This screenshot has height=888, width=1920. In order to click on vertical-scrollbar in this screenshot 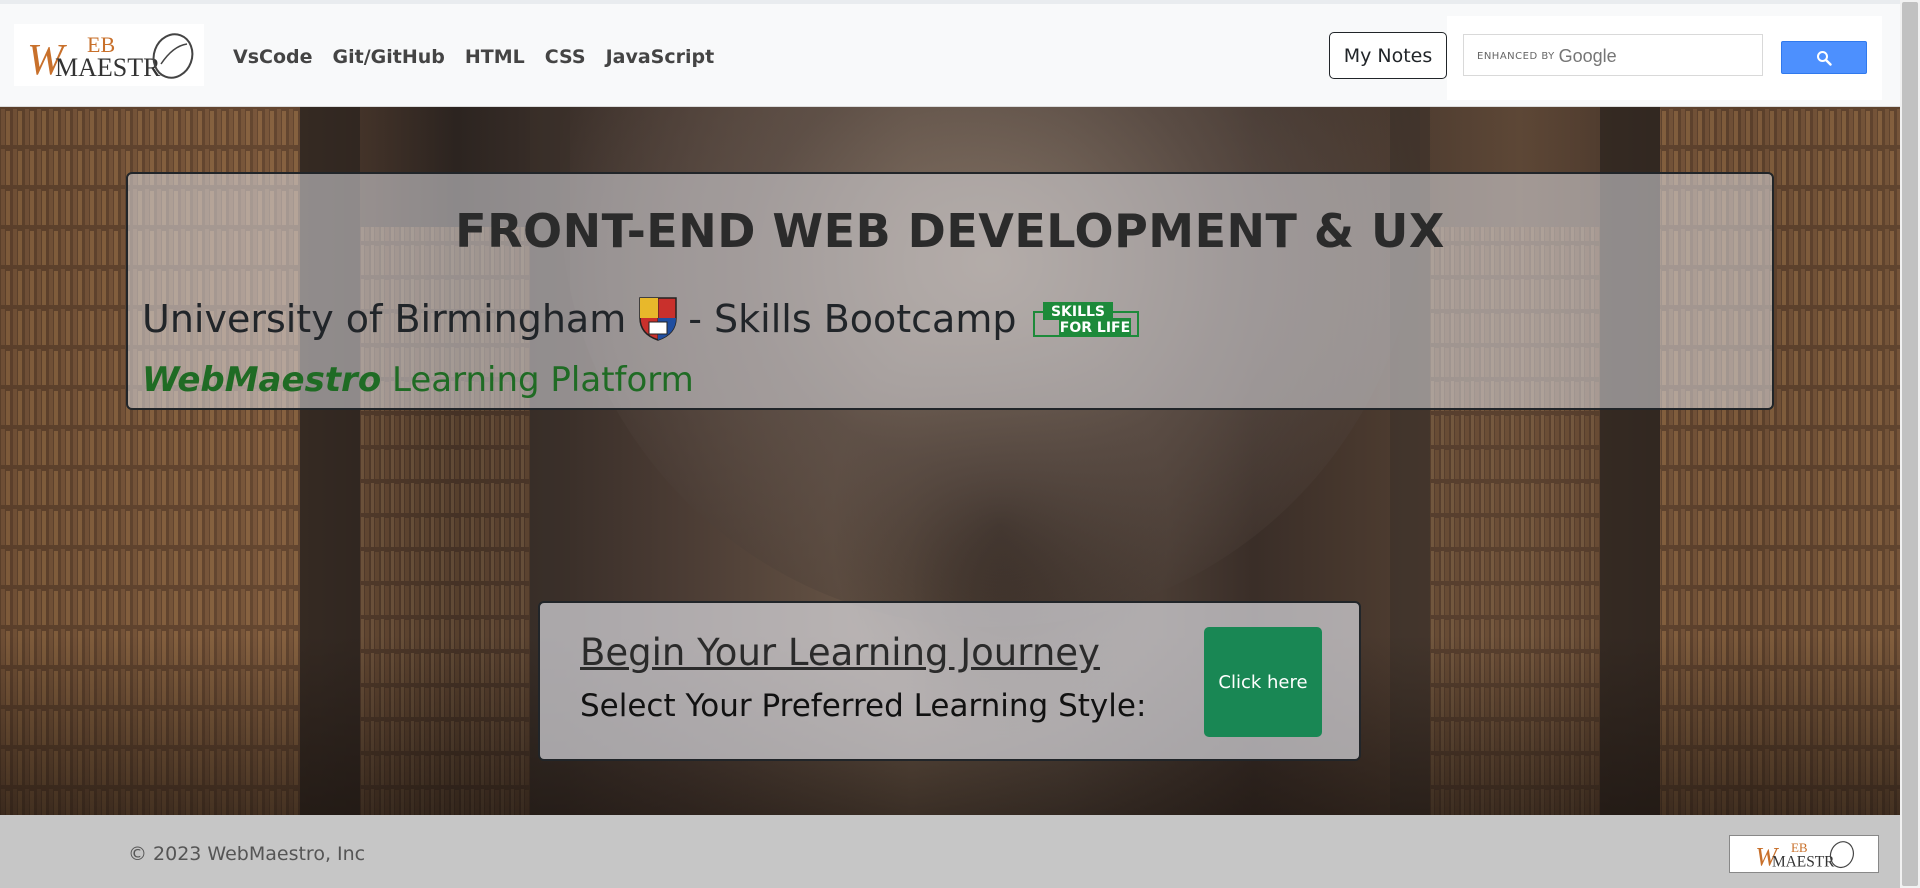, I will do `click(1910, 444)`.